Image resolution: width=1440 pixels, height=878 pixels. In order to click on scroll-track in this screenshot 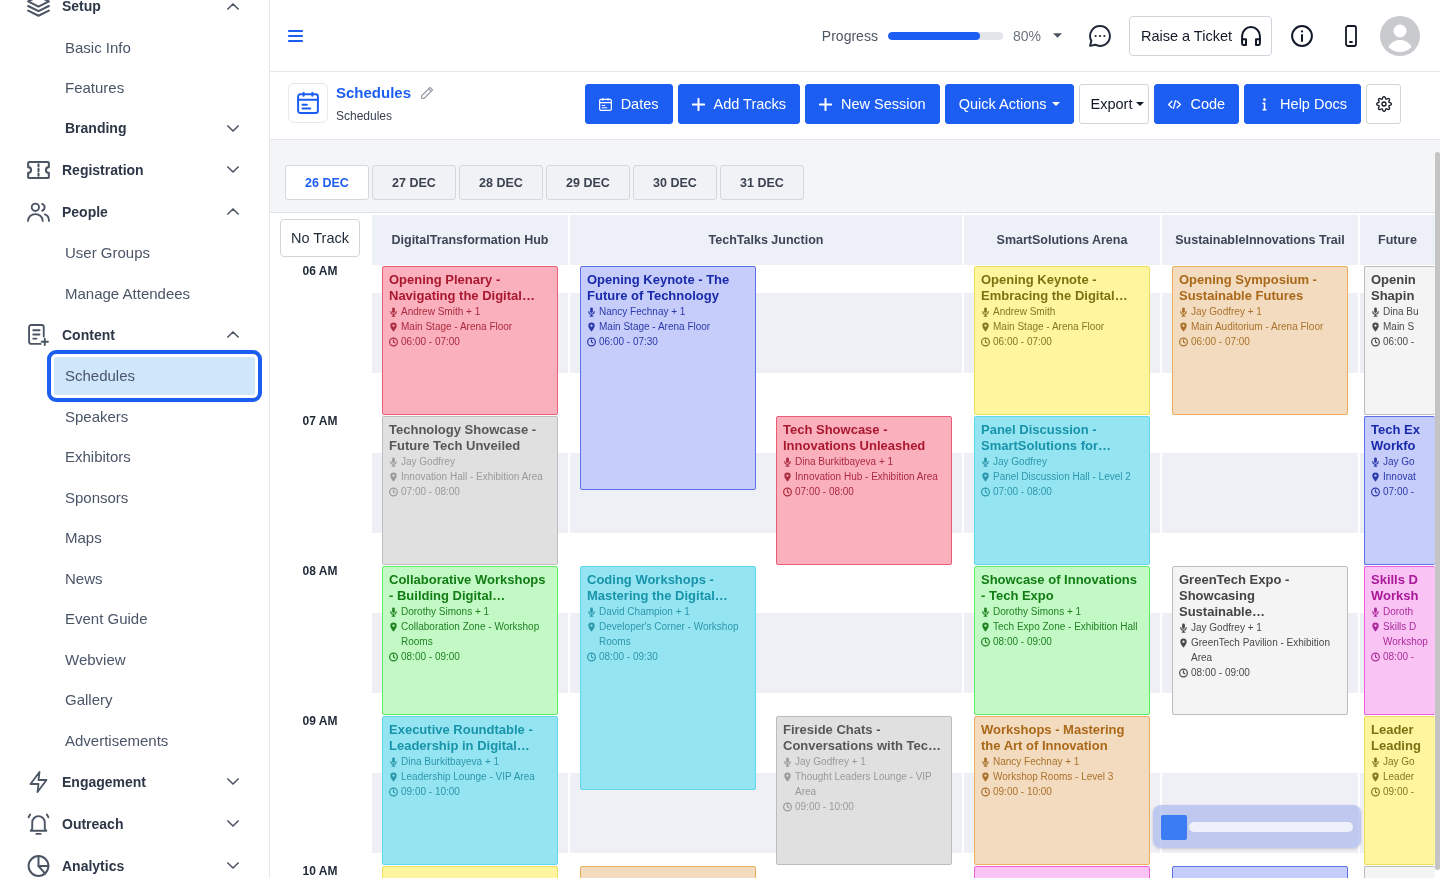, I will do `click(1271, 827)`.